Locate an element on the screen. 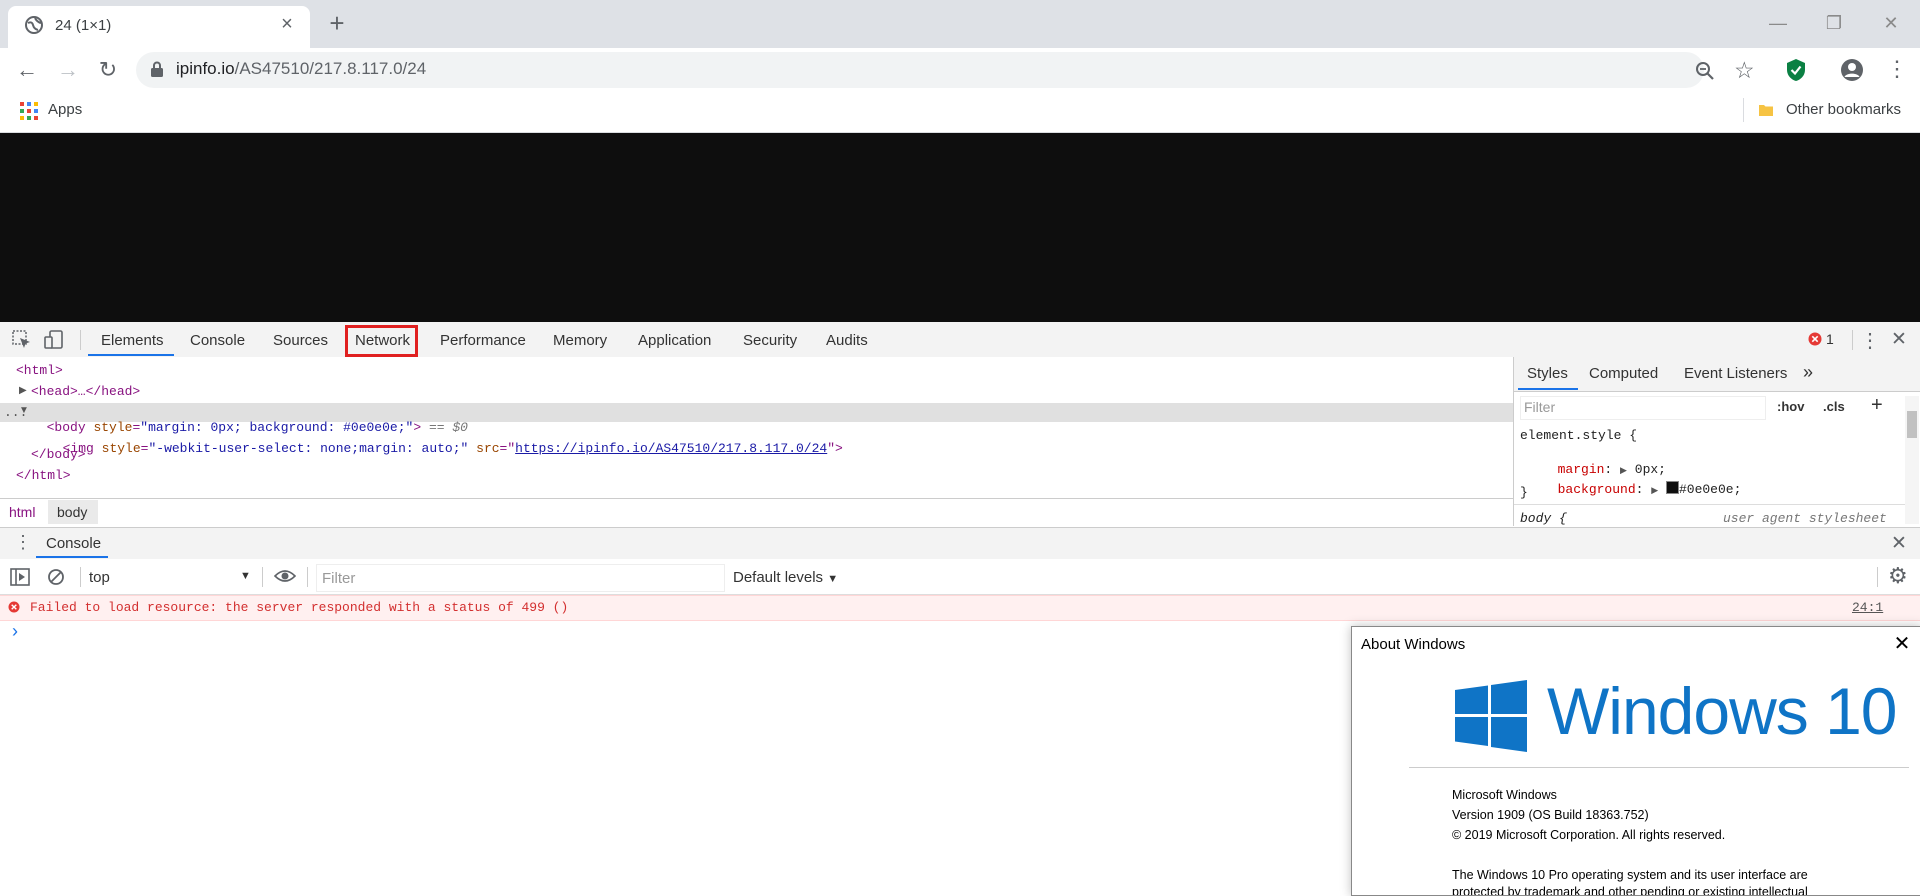  tab-console: Console is located at coordinates (217, 340).